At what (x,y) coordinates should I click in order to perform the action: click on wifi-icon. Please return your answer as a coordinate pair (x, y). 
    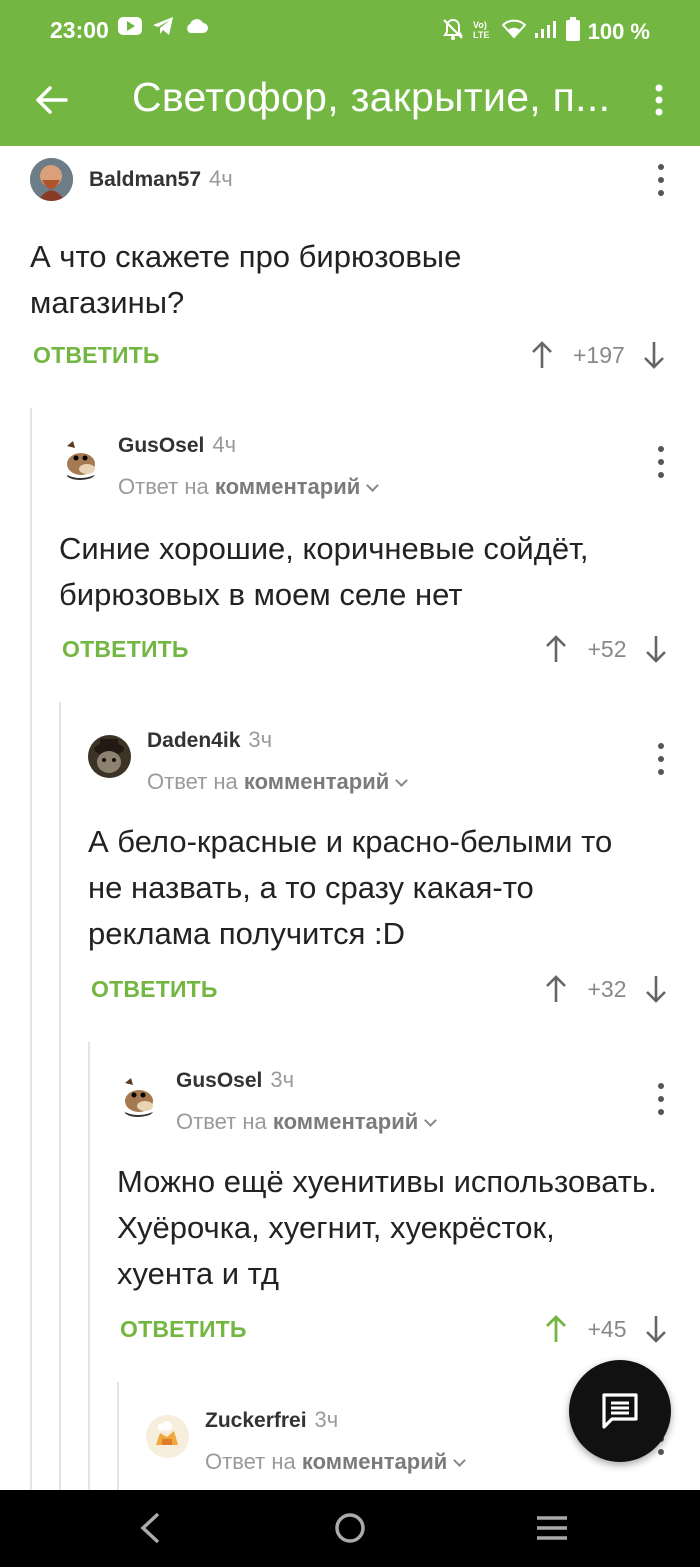
    Looking at the image, I should click on (514, 32).